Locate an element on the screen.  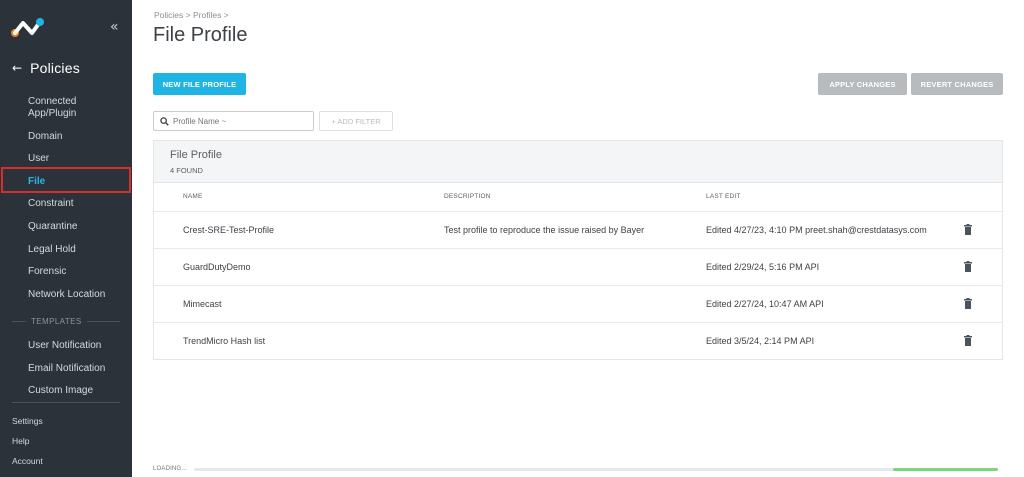
sidebar-item-help: Help is located at coordinates (20, 441).